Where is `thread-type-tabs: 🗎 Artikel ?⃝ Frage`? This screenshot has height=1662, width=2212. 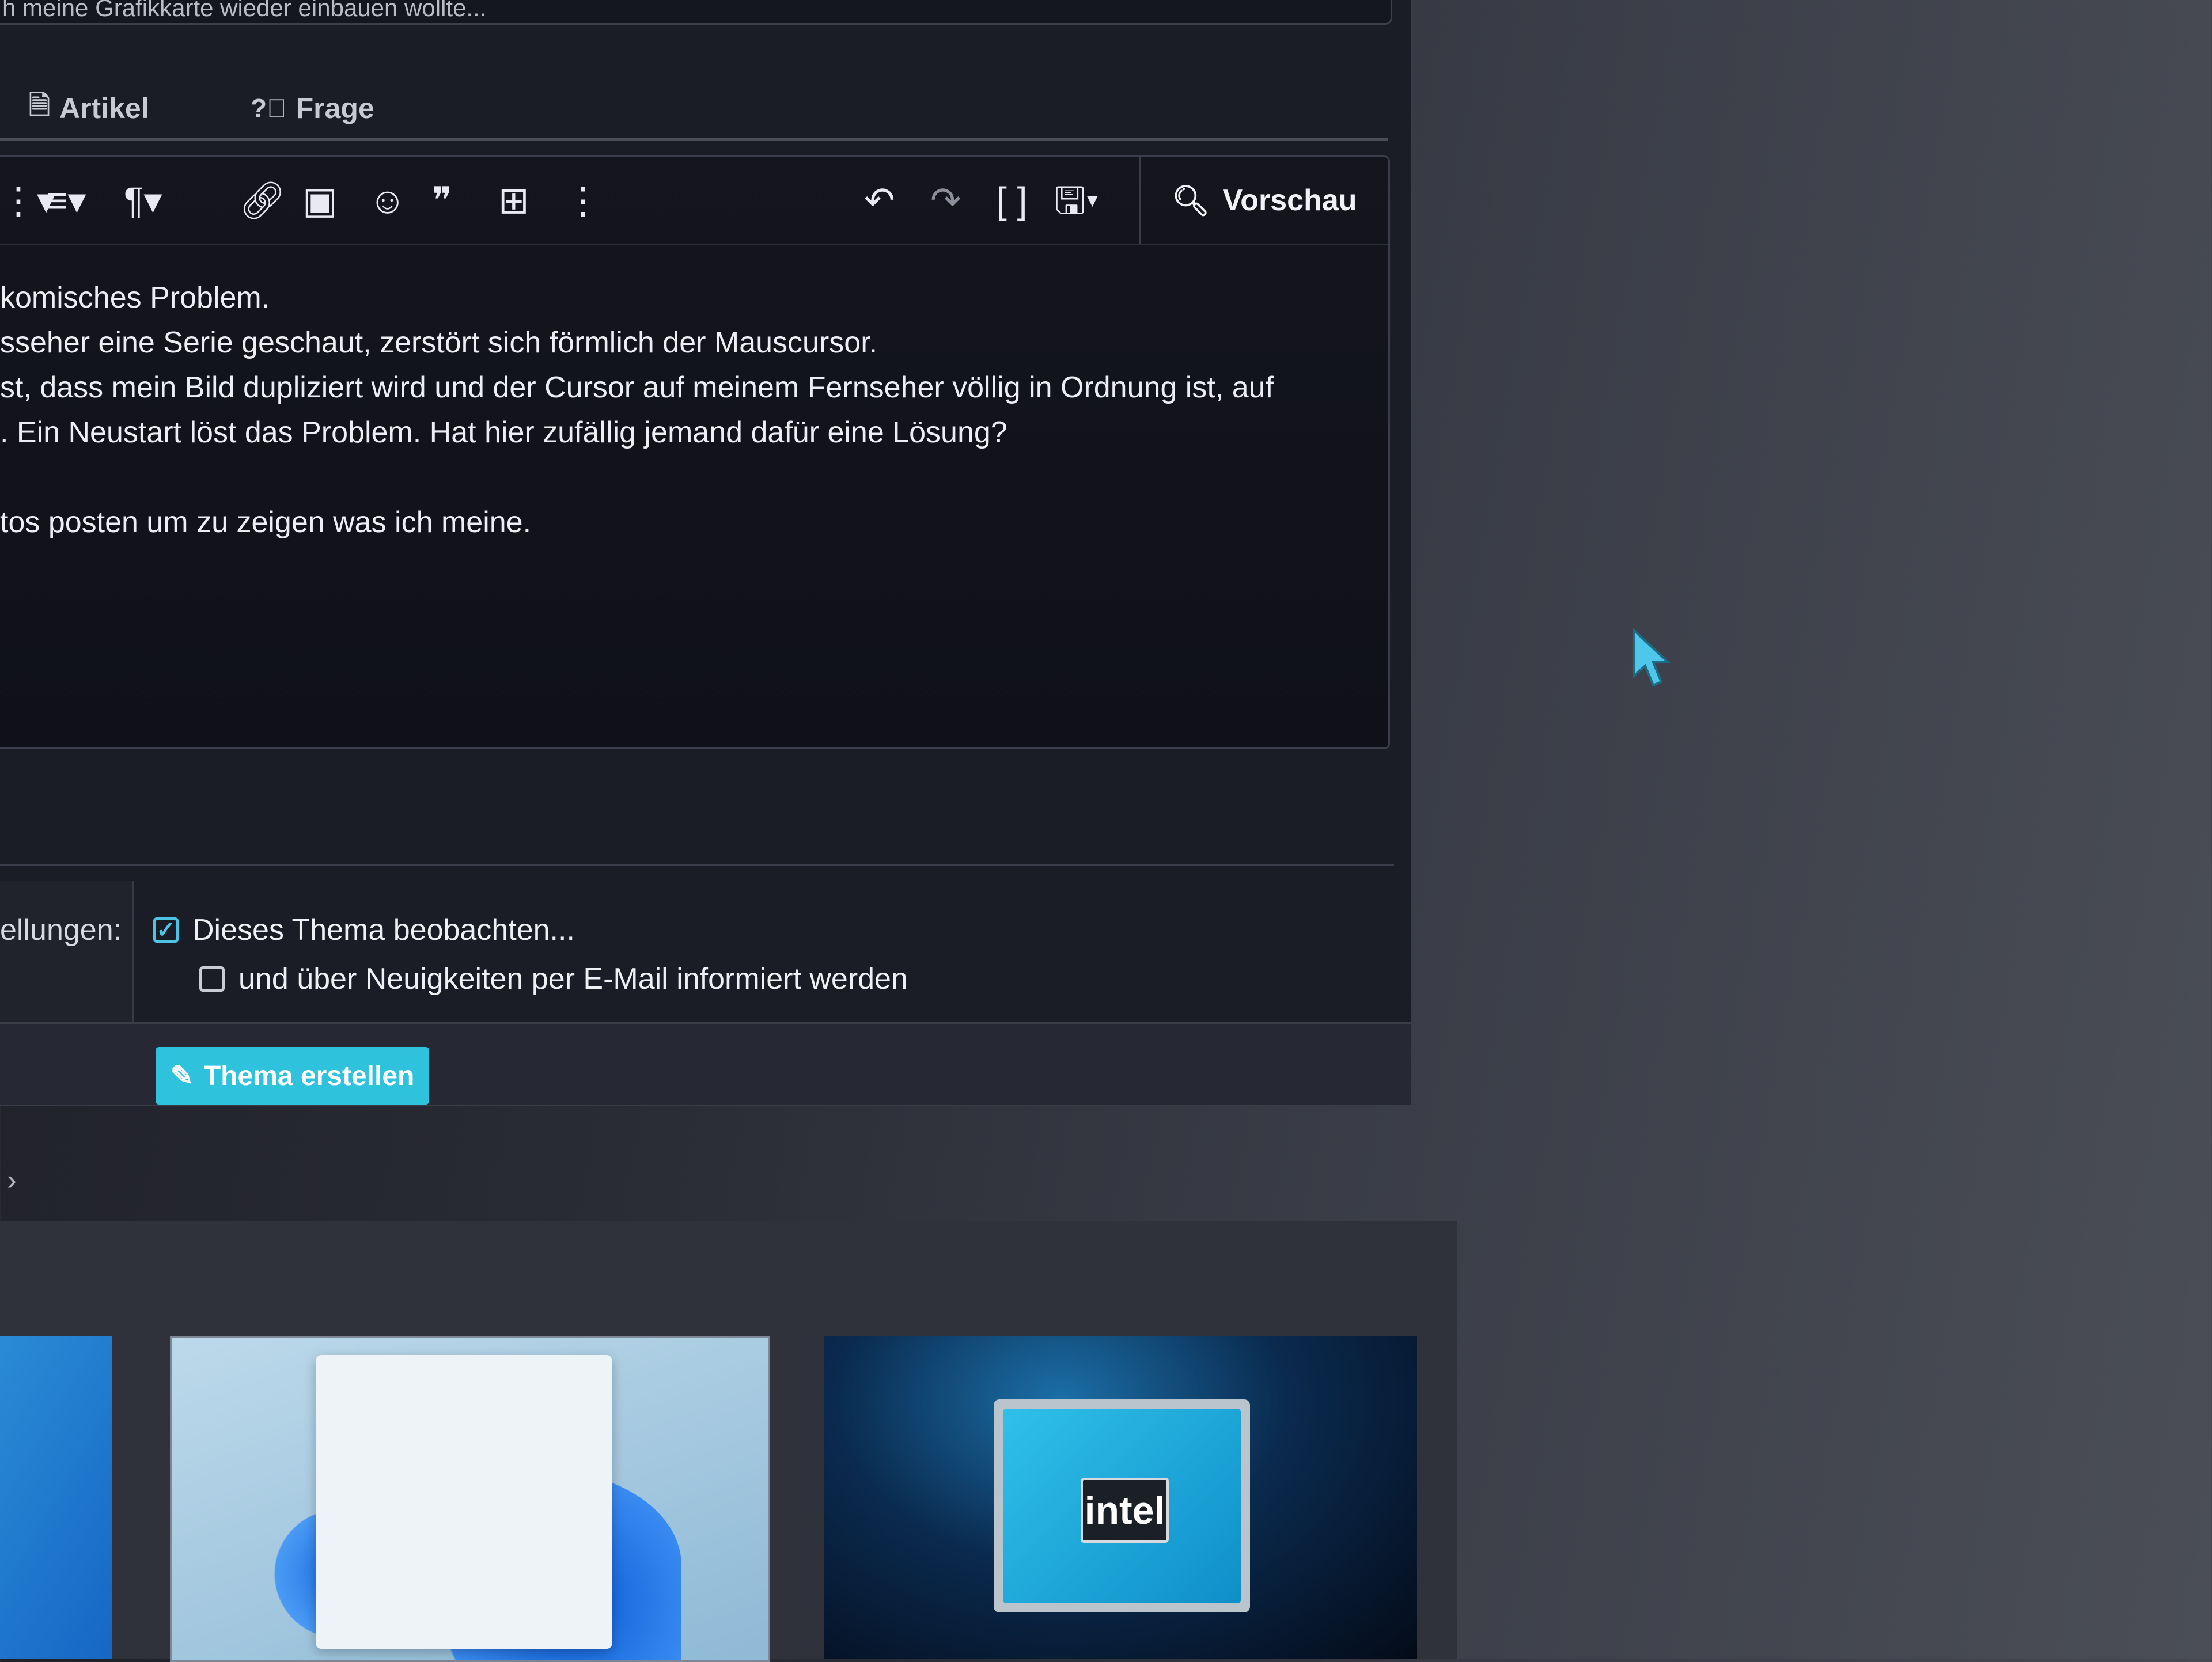
thread-type-tabs: 🗎 Artikel ?⃝ Frage is located at coordinates (694, 111).